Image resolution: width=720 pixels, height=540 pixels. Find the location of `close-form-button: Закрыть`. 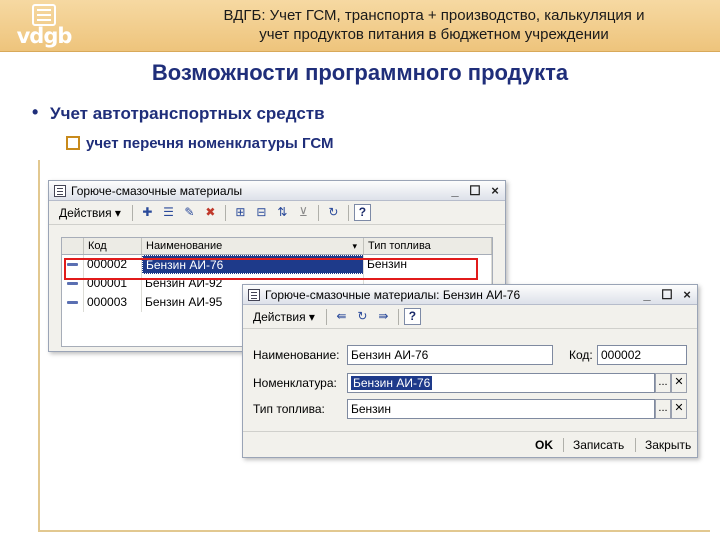

close-form-button: Закрыть is located at coordinates (668, 445).